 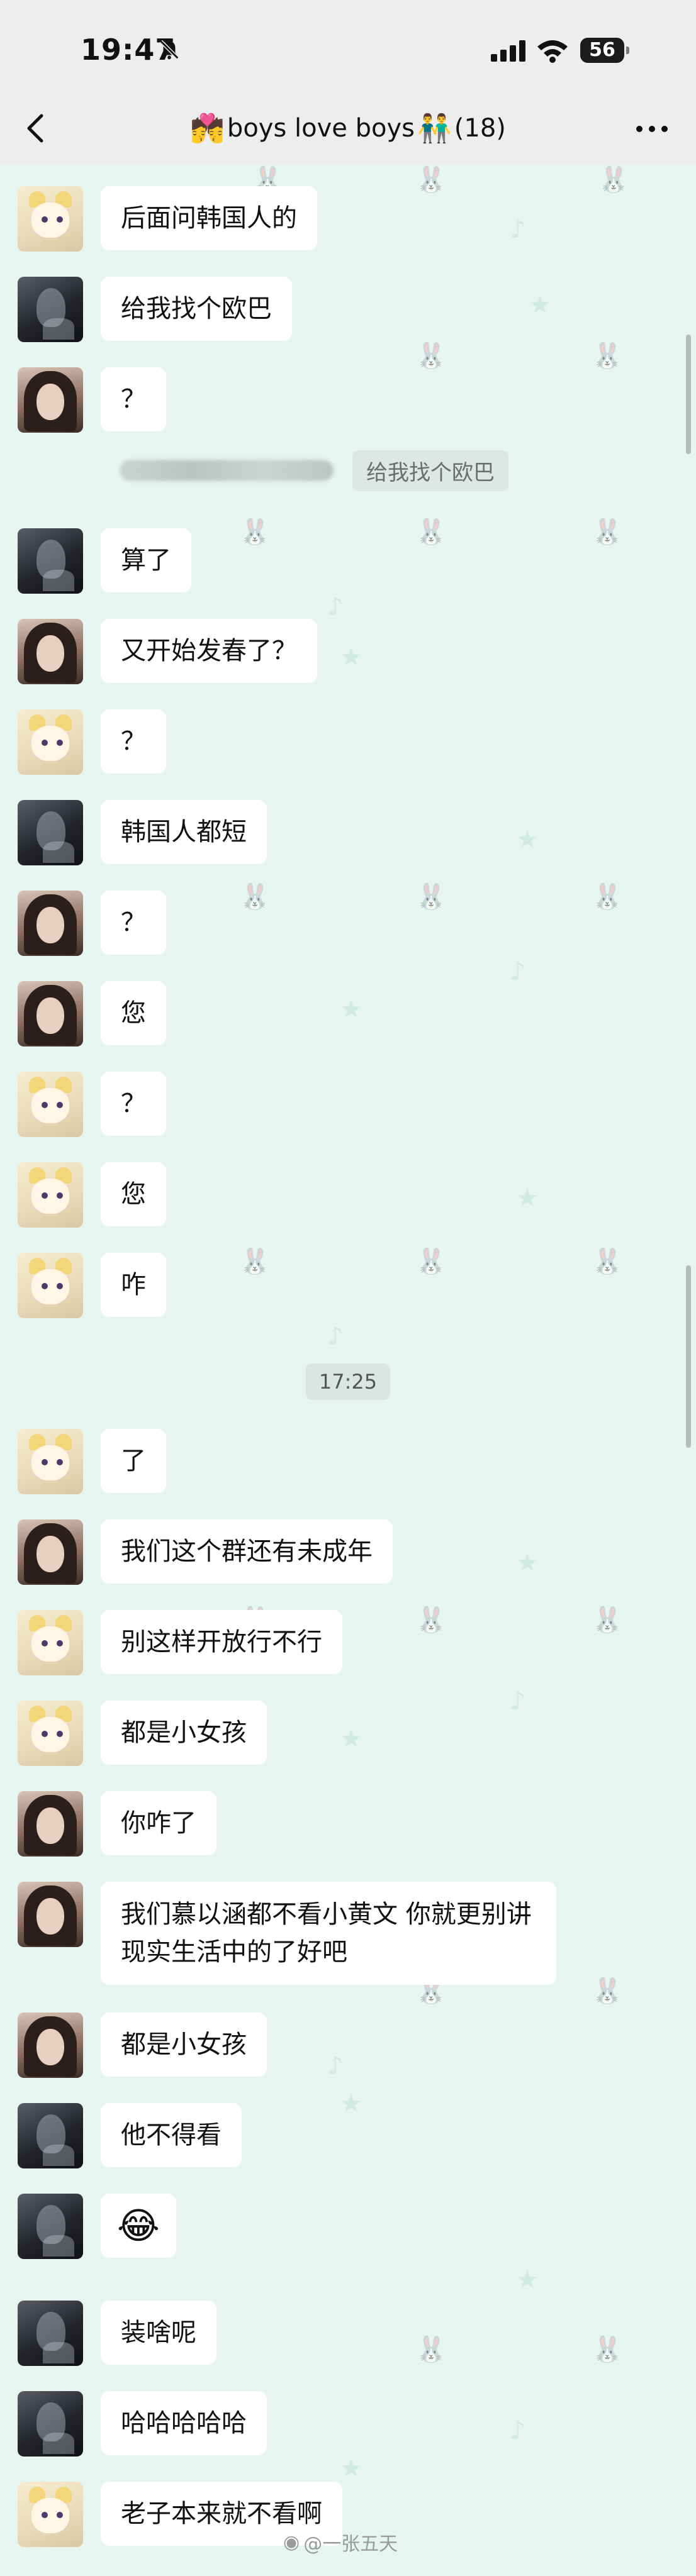 What do you see at coordinates (146, 560) in the screenshot?
I see `message-bubble: 算了` at bounding box center [146, 560].